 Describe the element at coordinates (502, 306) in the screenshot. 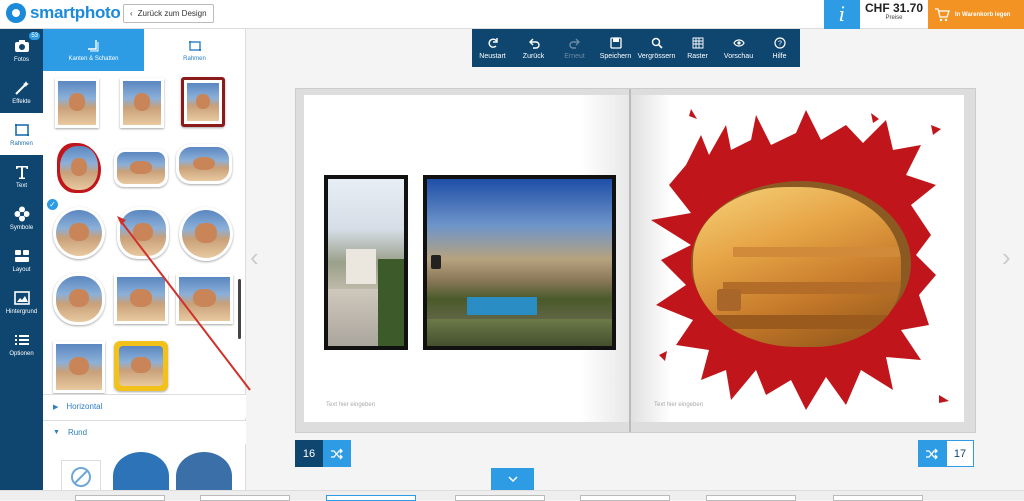

I see `photo-pool` at that location.